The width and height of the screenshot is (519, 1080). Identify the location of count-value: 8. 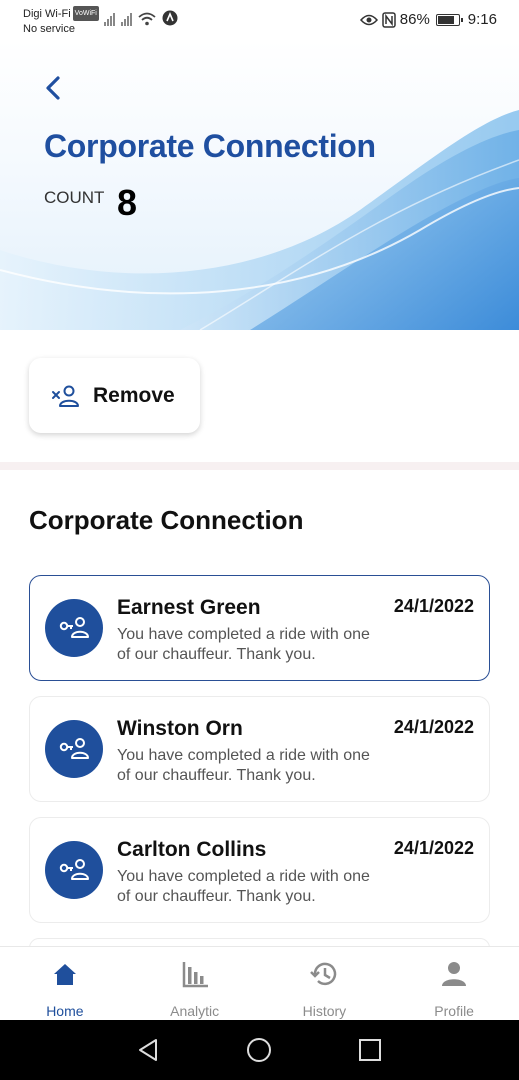
(127, 202).